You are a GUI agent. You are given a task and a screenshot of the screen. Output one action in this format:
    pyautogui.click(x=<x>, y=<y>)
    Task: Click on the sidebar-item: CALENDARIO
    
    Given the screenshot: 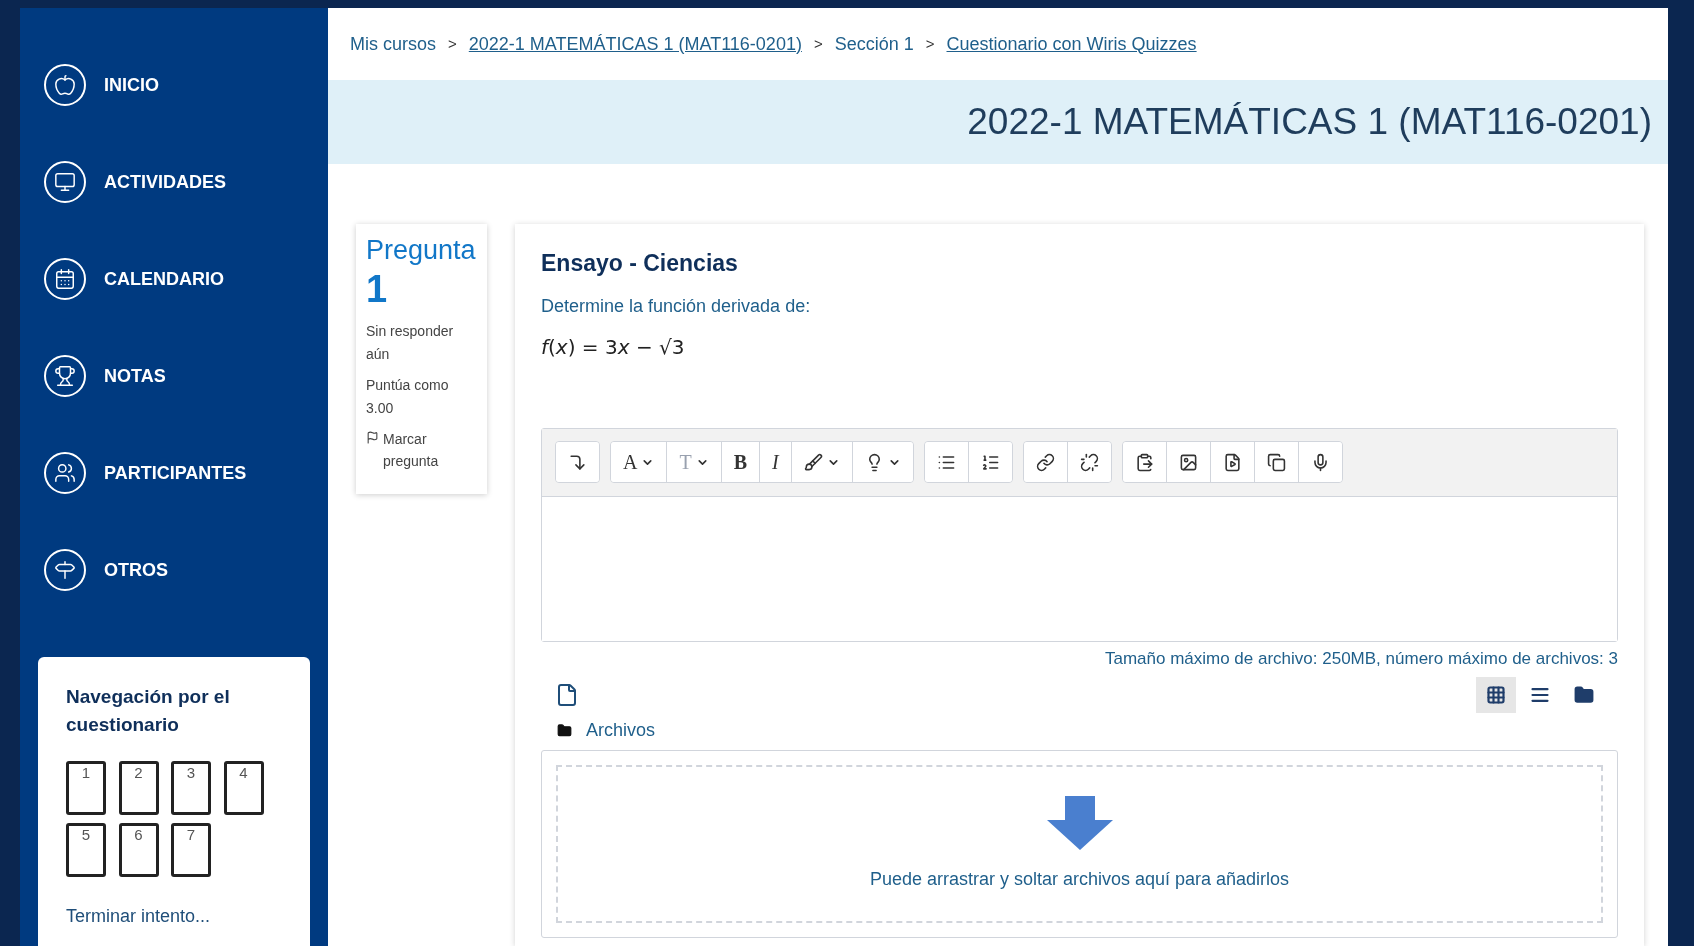 What is the action you would take?
    pyautogui.click(x=186, y=279)
    